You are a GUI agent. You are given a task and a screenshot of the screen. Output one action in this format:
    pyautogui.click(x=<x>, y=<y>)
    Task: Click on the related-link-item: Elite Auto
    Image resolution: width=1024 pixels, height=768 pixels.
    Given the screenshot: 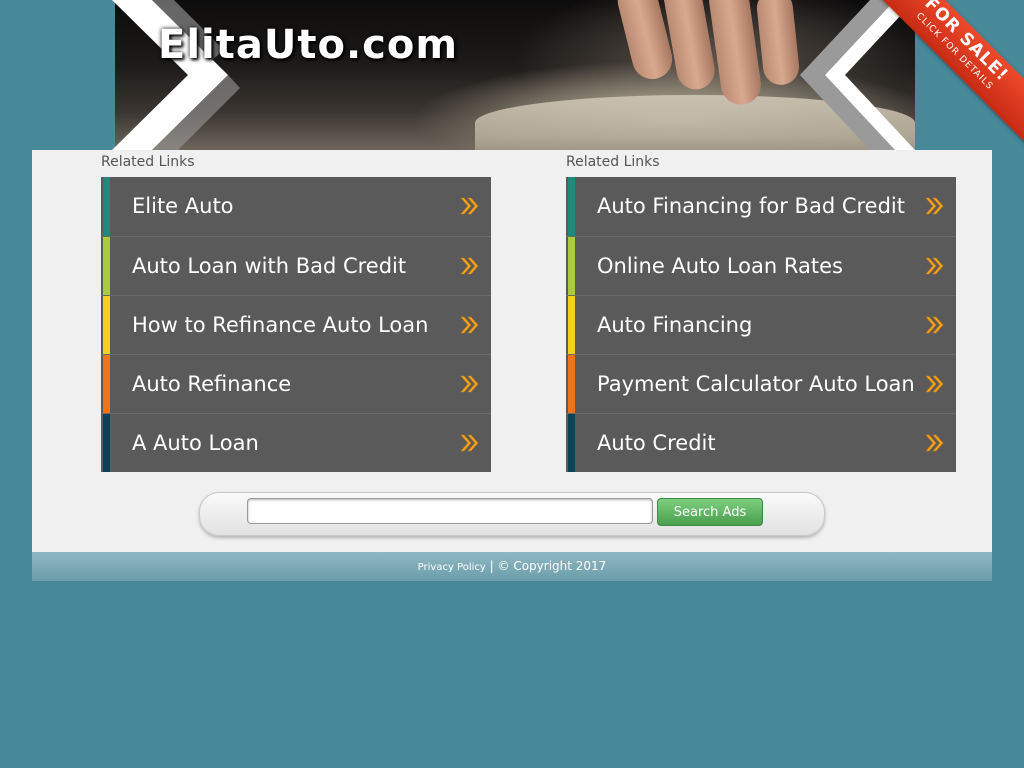 What is the action you would take?
    pyautogui.click(x=296, y=206)
    